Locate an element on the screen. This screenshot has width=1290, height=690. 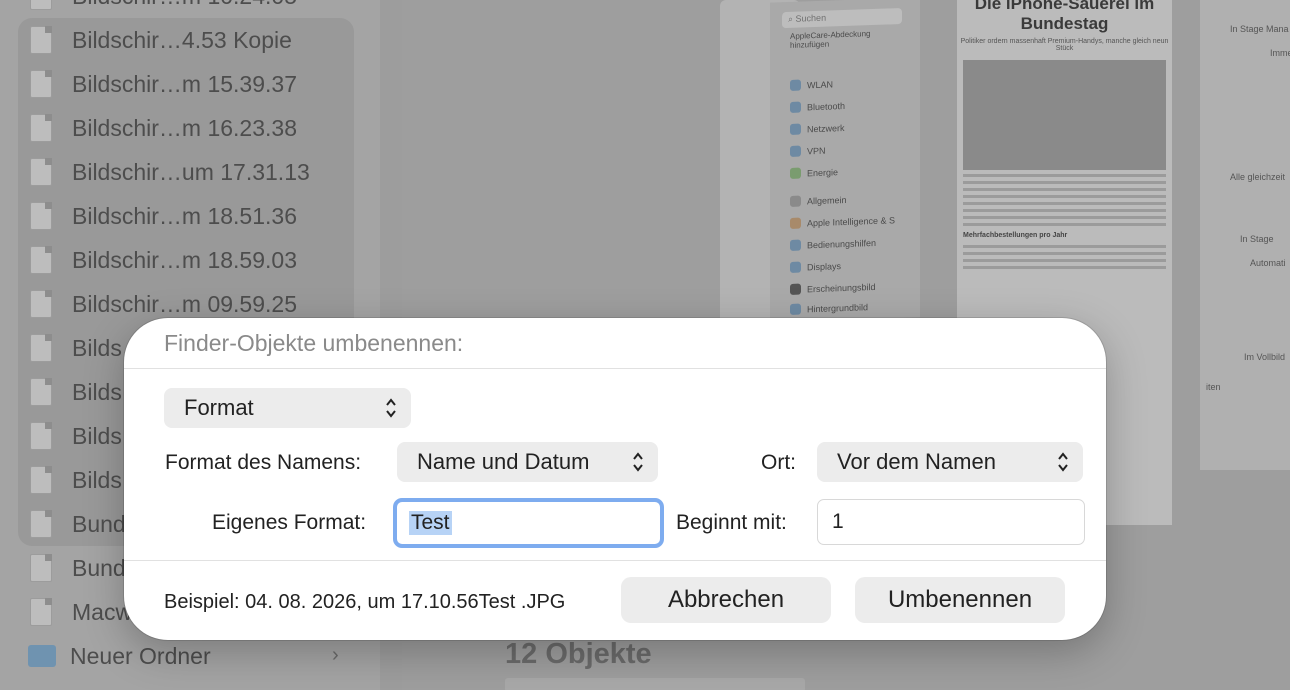
start-number-value: 1 is located at coordinates (838, 521).